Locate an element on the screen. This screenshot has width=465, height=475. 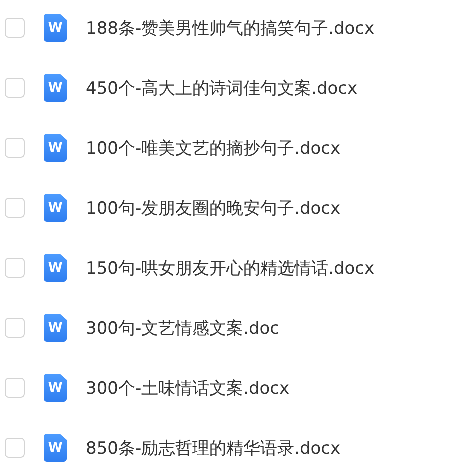
file-name: 100个-唯美文艺的摘抄句子.docx is located at coordinates (213, 148).